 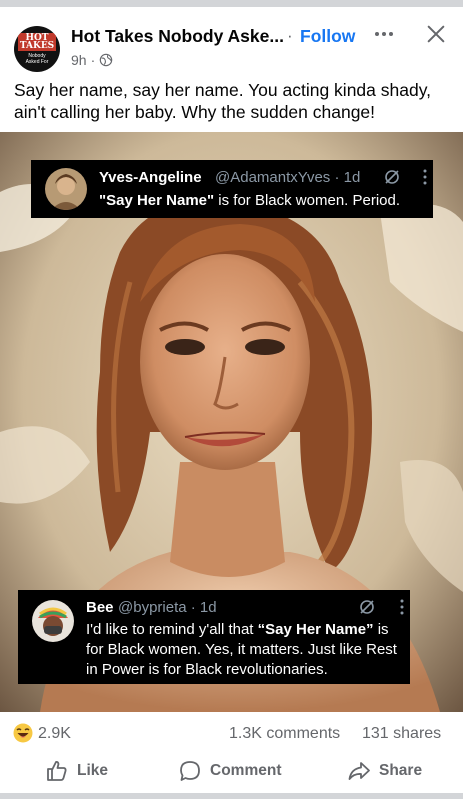 What do you see at coordinates (157, 200) in the screenshot?
I see `tweet-text-emphasis: "Say Her Name"` at bounding box center [157, 200].